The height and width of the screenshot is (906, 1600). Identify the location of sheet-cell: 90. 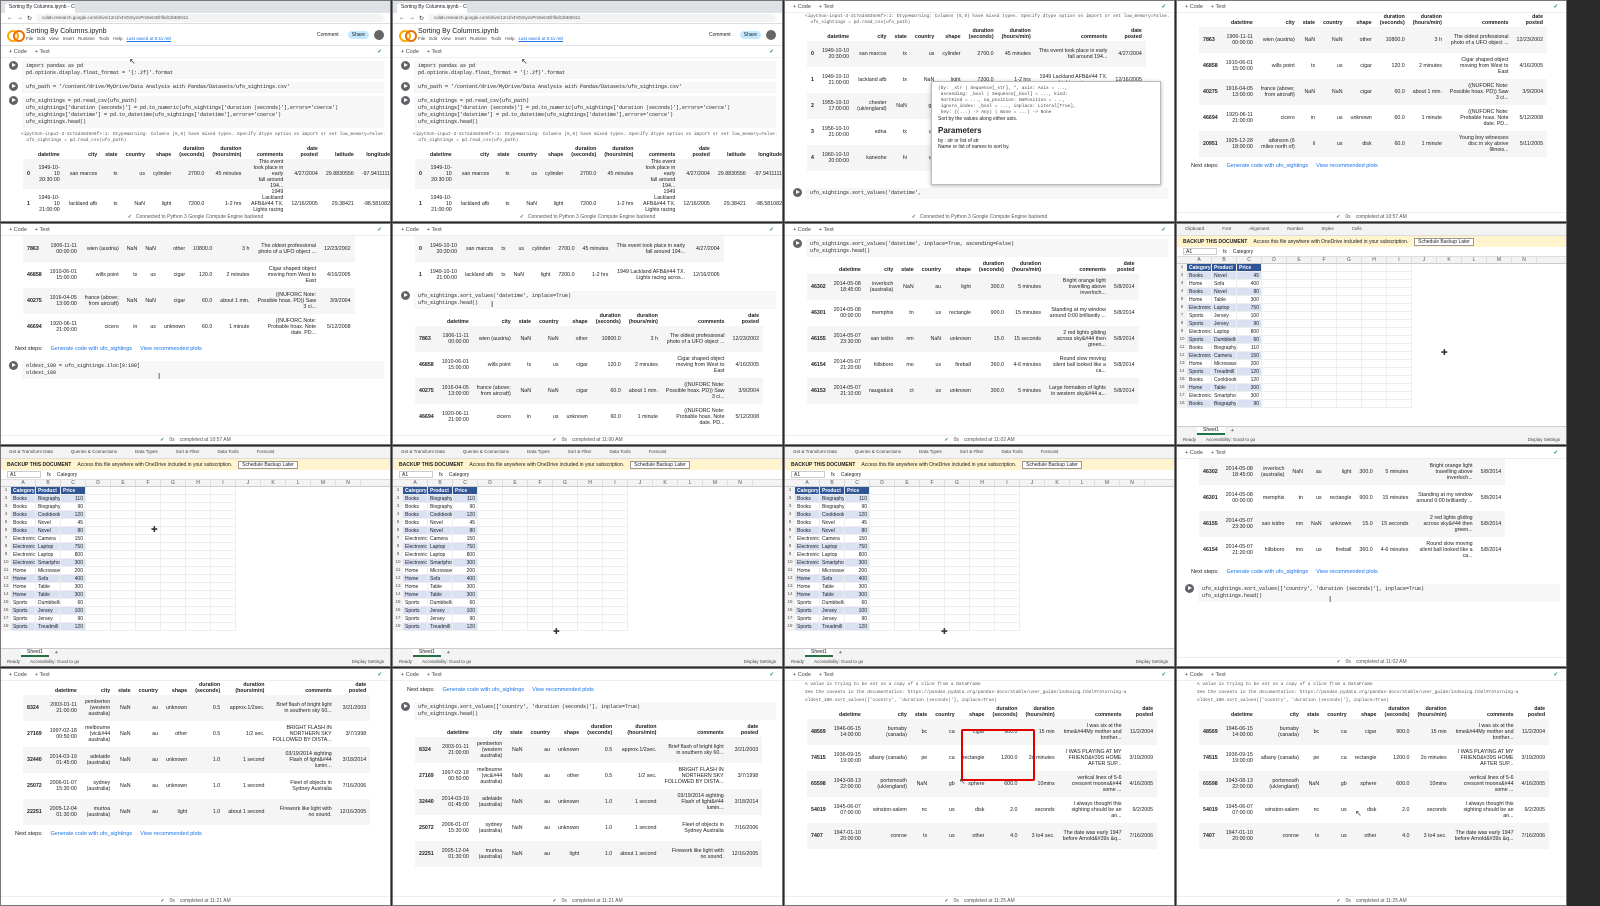
(1249, 404).